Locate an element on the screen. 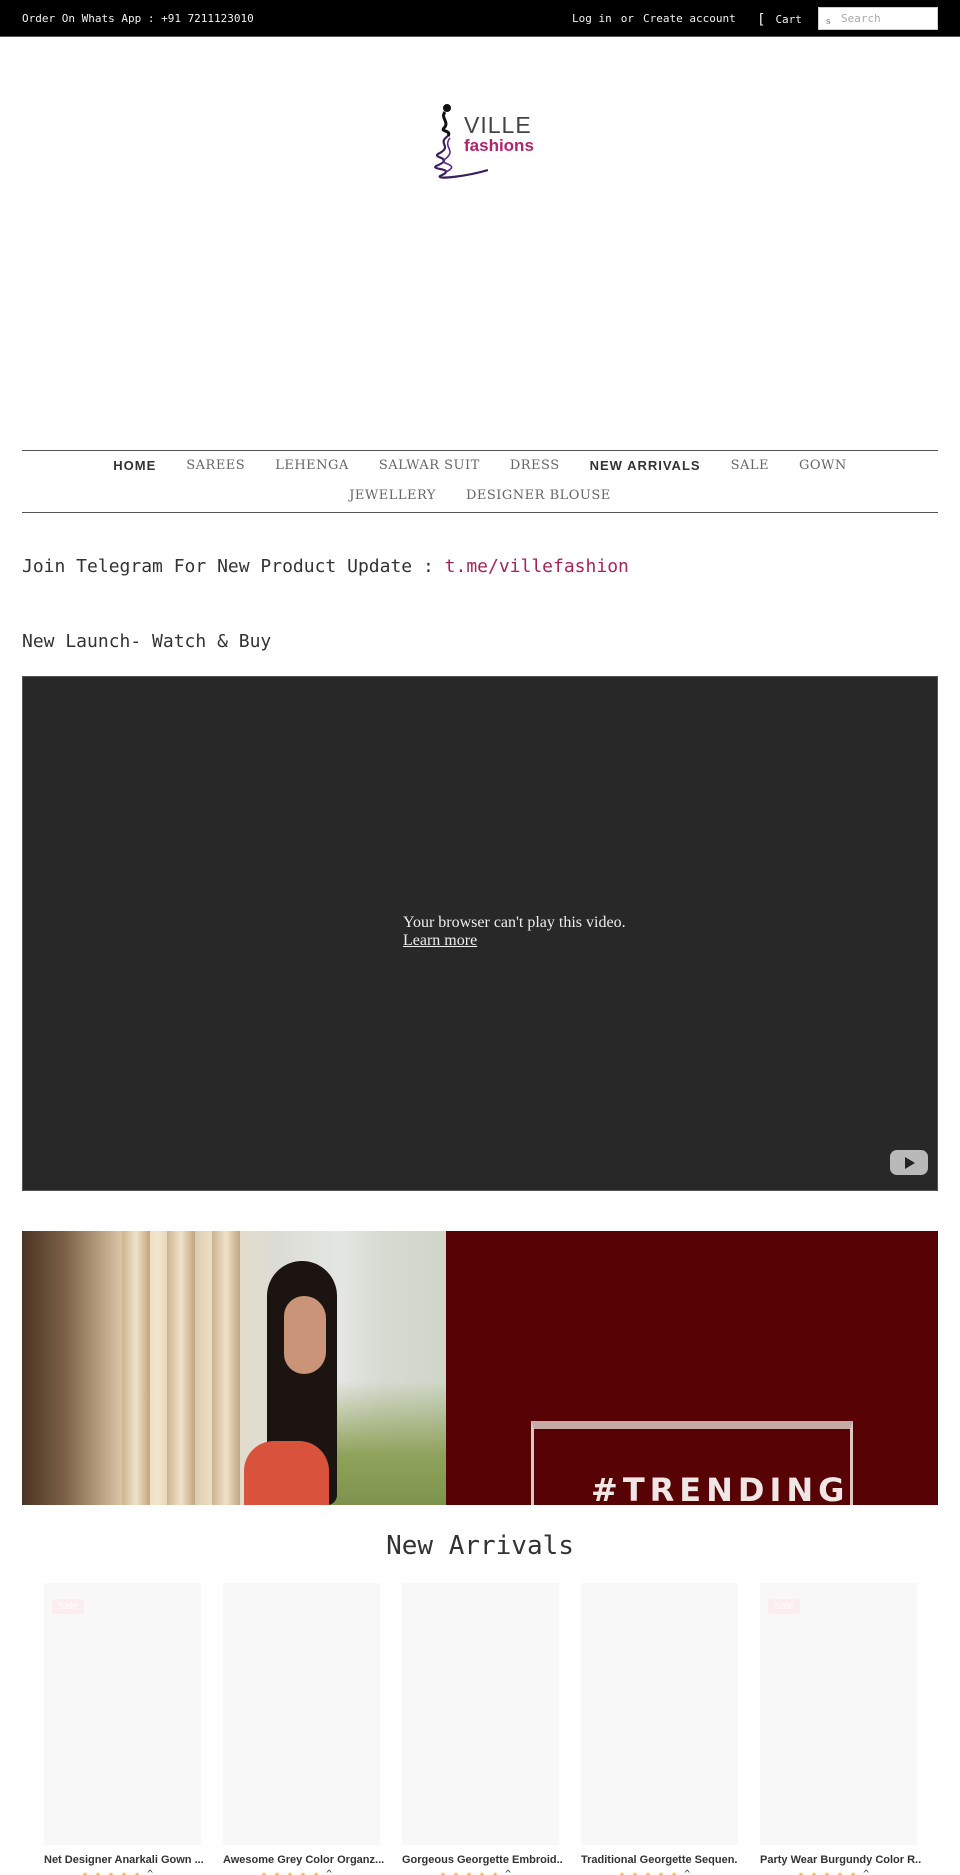 Image resolution: width=960 pixels, height=1875 pixels. search-box: s is located at coordinates (878, 18).